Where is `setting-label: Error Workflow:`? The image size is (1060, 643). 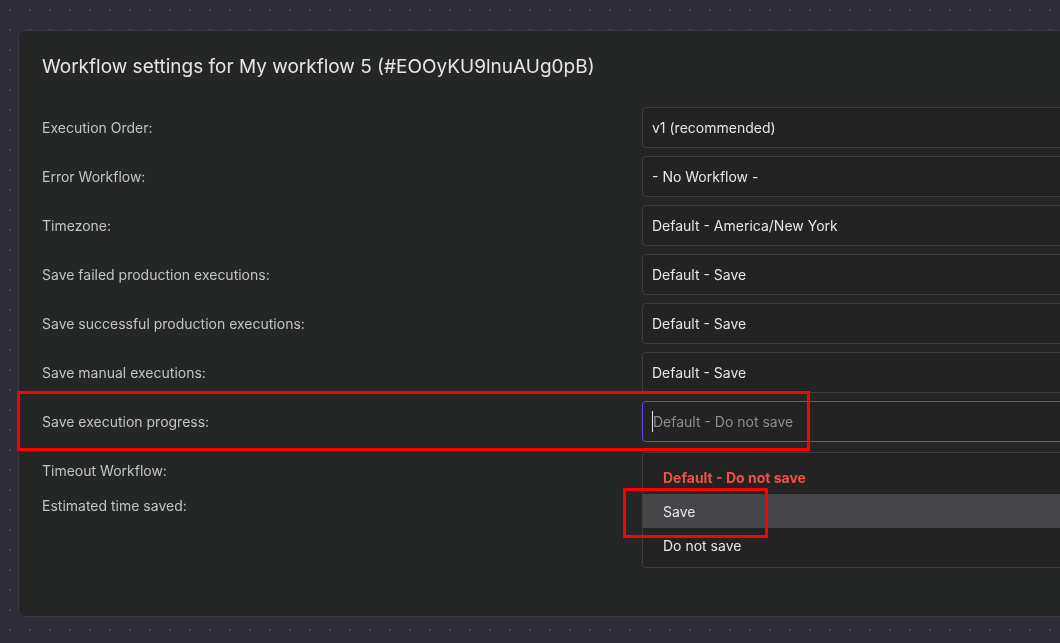 setting-label: Error Workflow: is located at coordinates (94, 177).